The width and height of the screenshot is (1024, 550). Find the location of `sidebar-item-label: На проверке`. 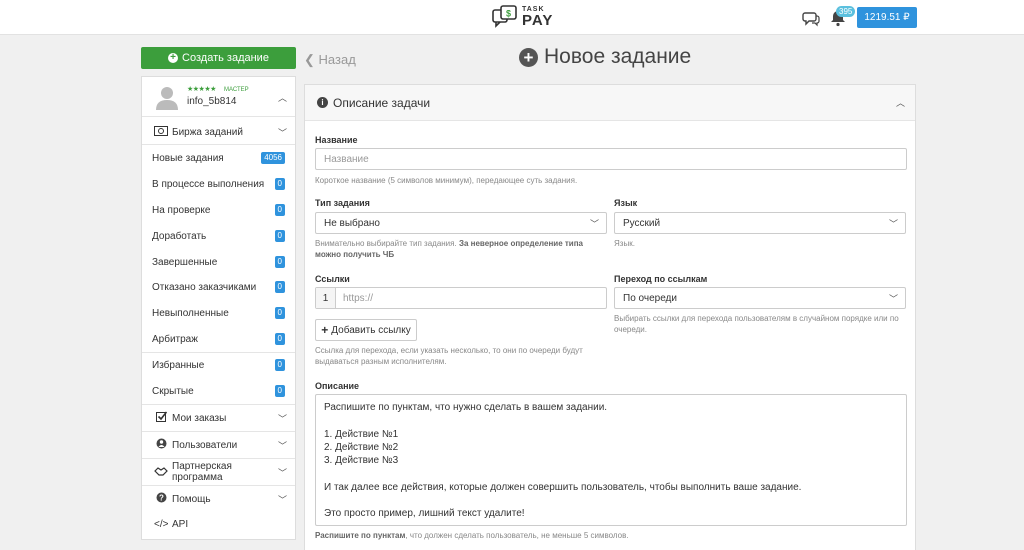

sidebar-item-label: На проверке is located at coordinates (181, 210).